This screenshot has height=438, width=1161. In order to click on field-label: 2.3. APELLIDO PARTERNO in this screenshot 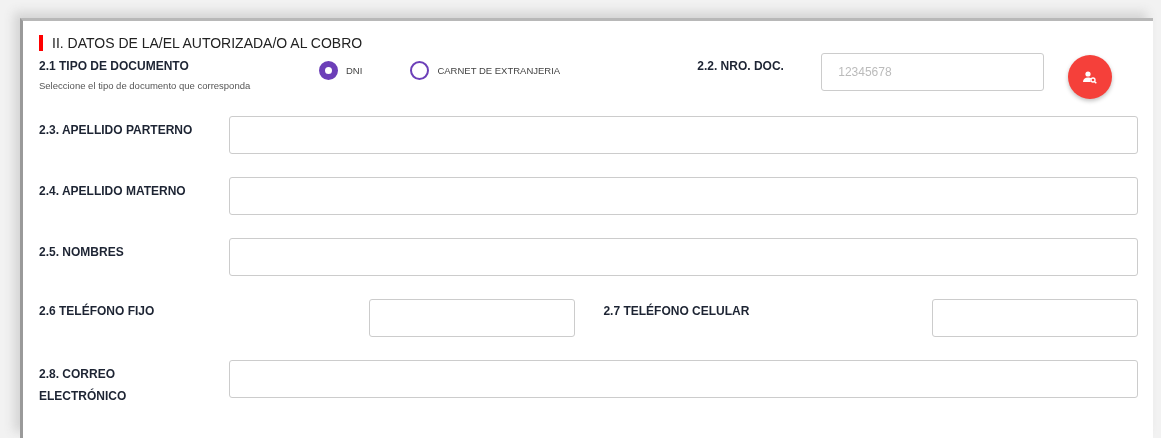, I will do `click(116, 130)`.